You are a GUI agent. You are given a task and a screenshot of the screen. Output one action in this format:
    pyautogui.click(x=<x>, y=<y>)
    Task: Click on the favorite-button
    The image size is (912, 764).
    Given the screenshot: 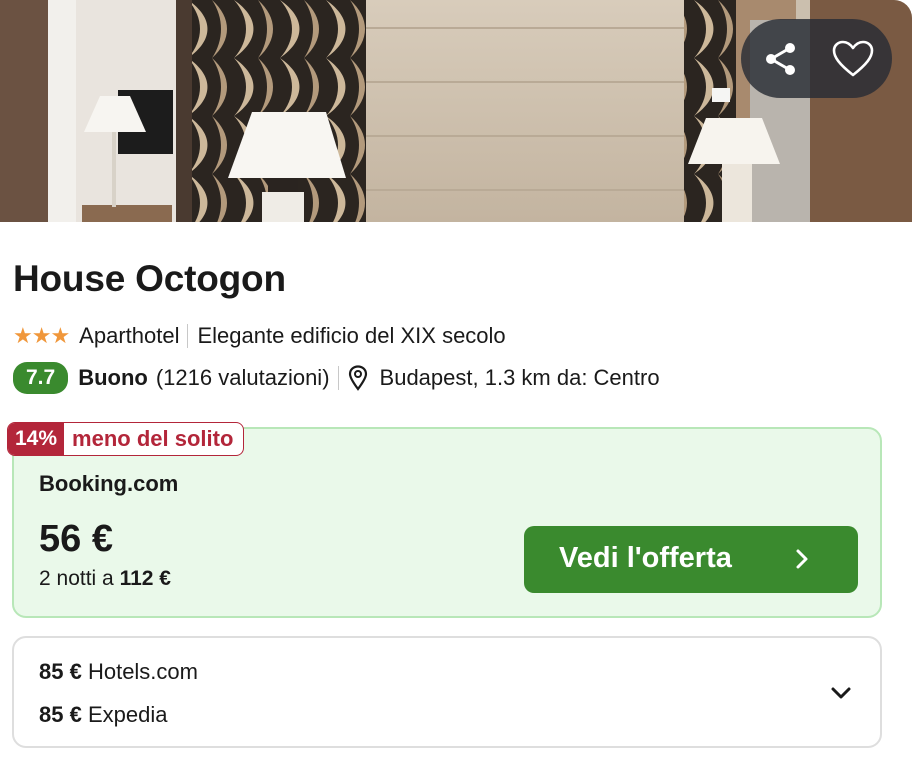 What is the action you would take?
    pyautogui.click(x=852, y=58)
    